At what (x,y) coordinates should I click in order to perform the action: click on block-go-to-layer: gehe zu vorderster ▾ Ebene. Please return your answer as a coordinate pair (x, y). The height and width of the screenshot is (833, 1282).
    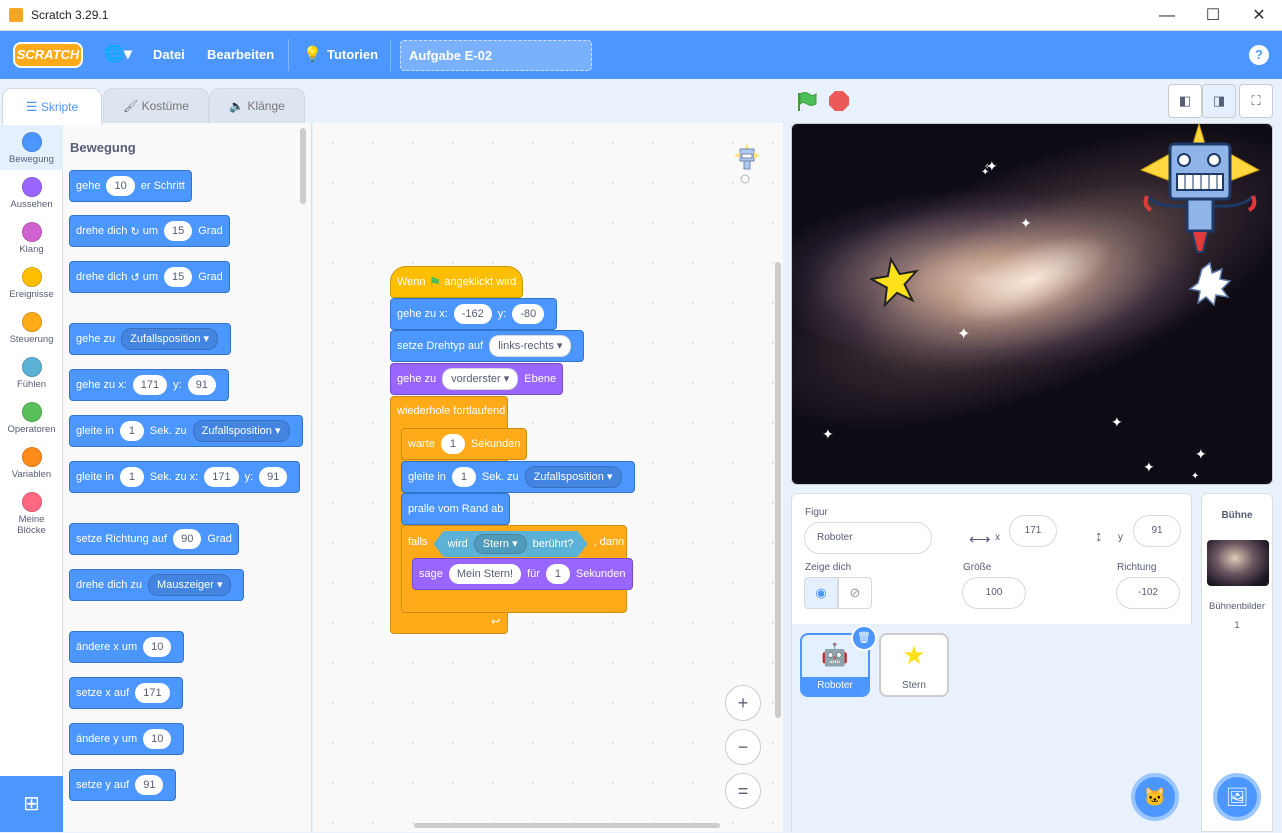
    Looking at the image, I should click on (477, 379).